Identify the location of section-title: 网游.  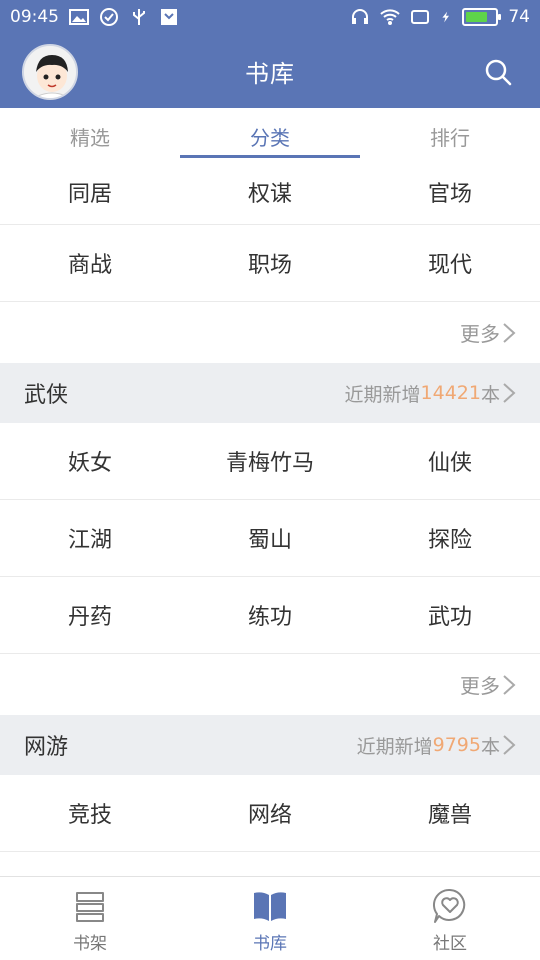
(46, 747).